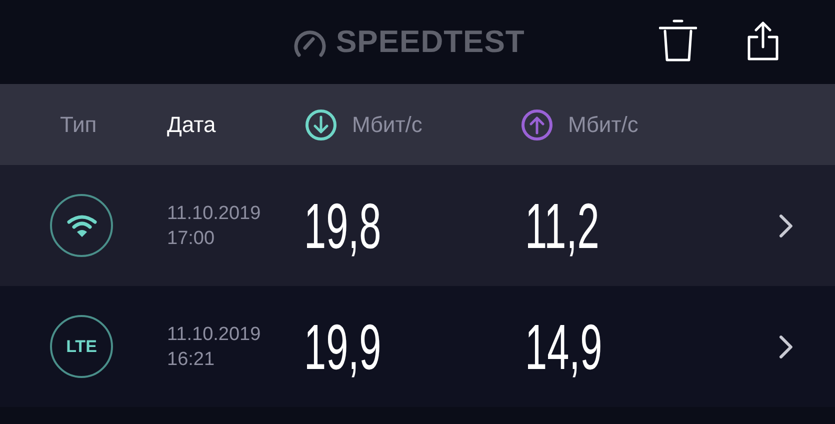  Describe the element at coordinates (191, 238) in the screenshot. I see `test-time: 17:00` at that location.